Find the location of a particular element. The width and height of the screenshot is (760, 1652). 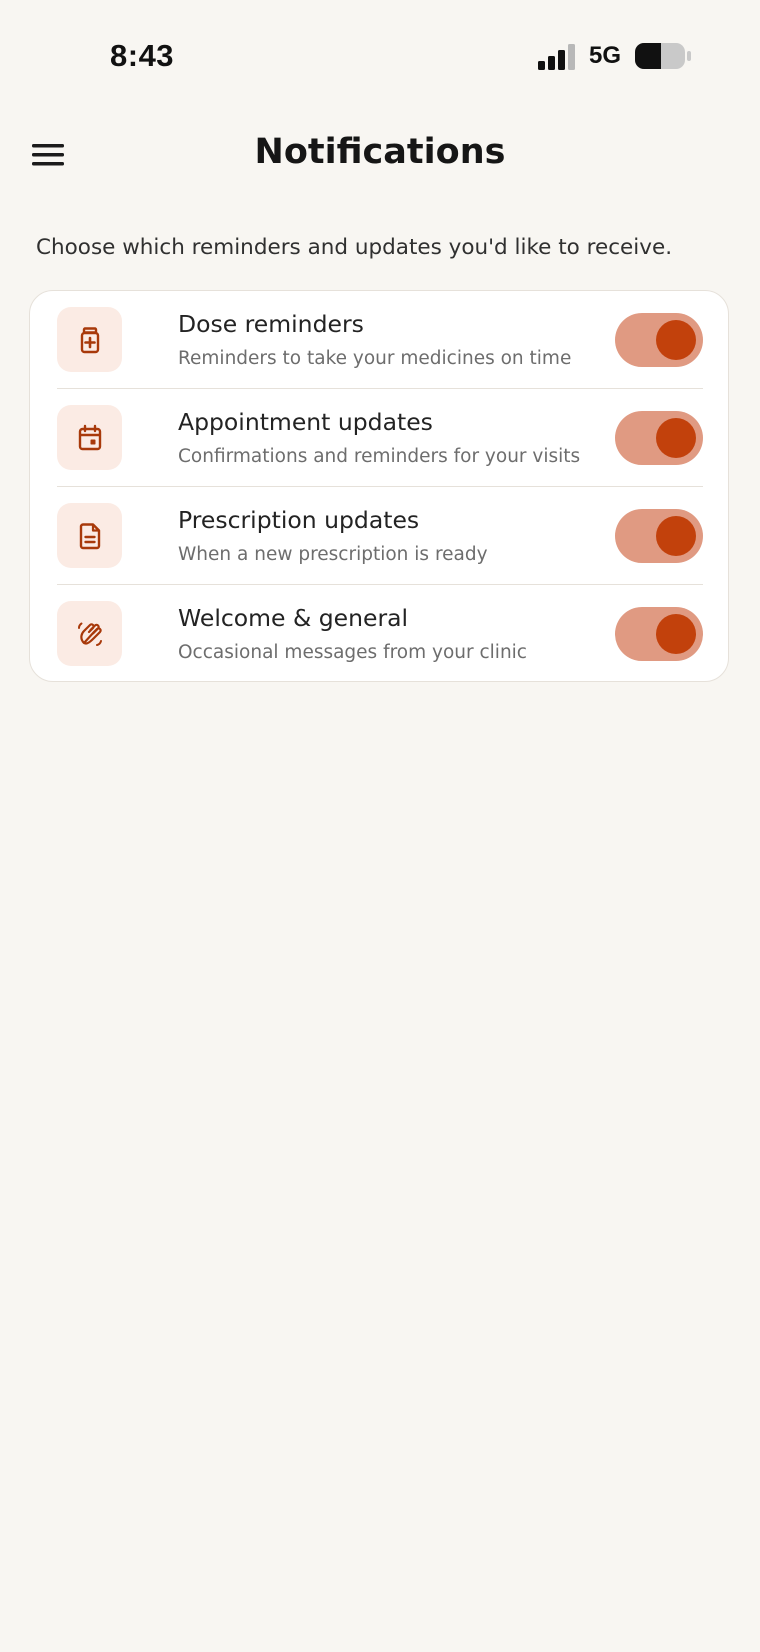

battery-icon is located at coordinates (663, 56).